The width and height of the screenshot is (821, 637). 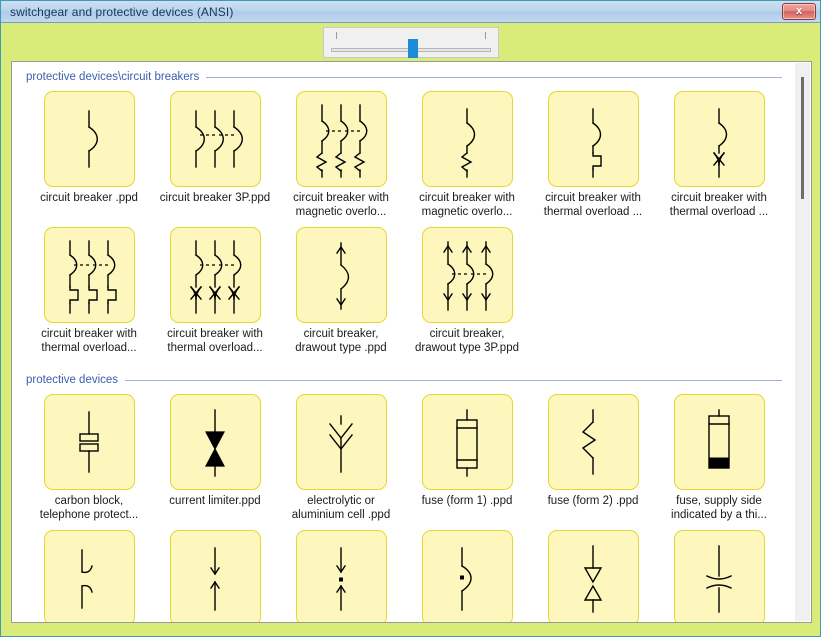 I want to click on symbol-item: fuse (form 2) .ppd, so click(x=593, y=458).